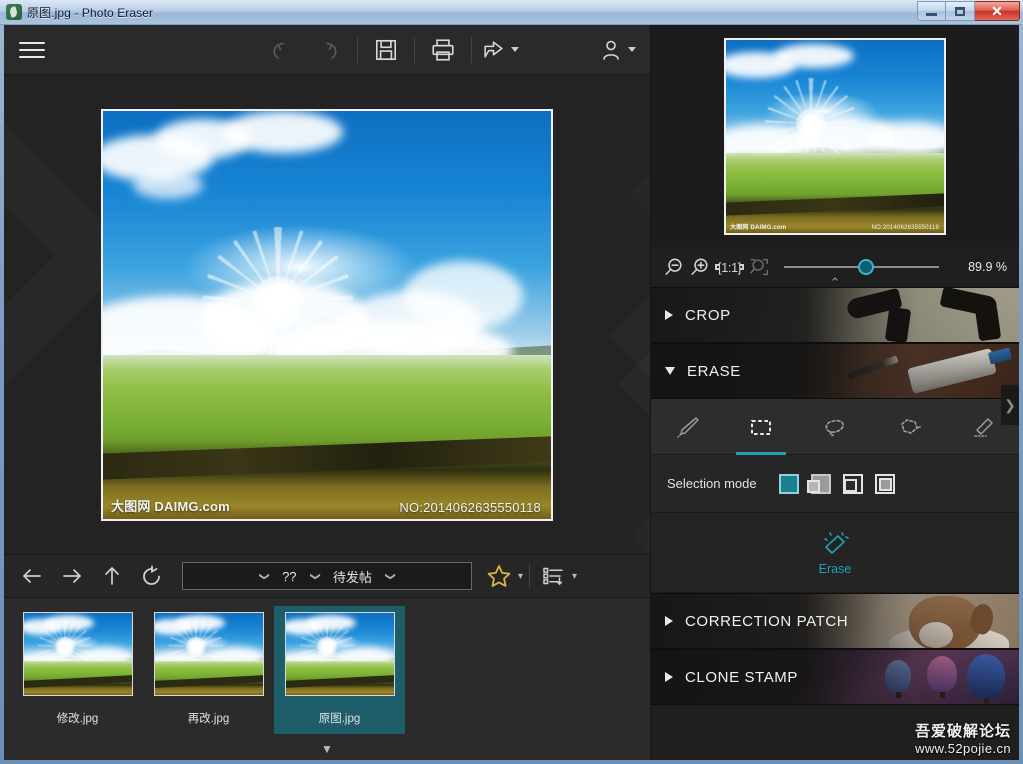 This screenshot has width=1023, height=764. I want to click on favorites-star-icon, so click(499, 576).